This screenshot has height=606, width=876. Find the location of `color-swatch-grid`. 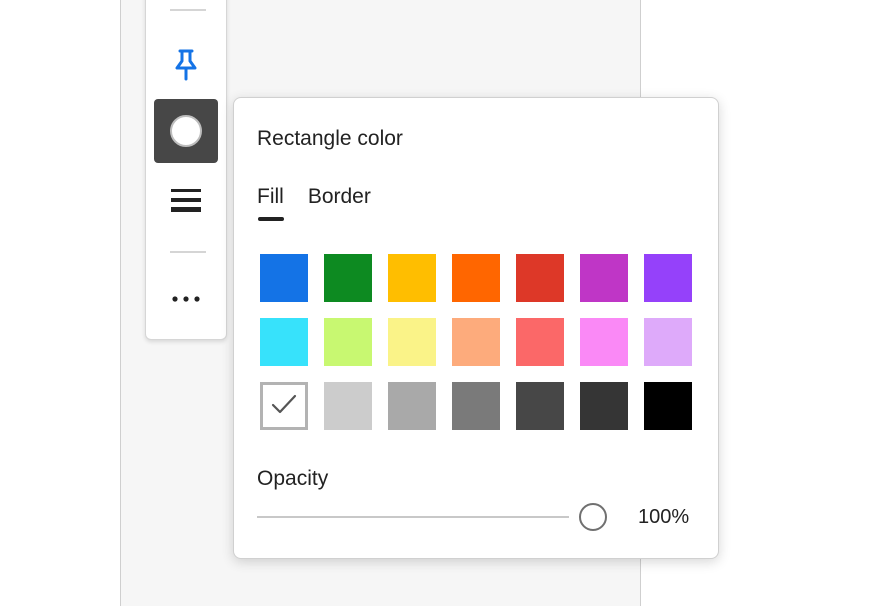

color-swatch-grid is located at coordinates (477, 342).